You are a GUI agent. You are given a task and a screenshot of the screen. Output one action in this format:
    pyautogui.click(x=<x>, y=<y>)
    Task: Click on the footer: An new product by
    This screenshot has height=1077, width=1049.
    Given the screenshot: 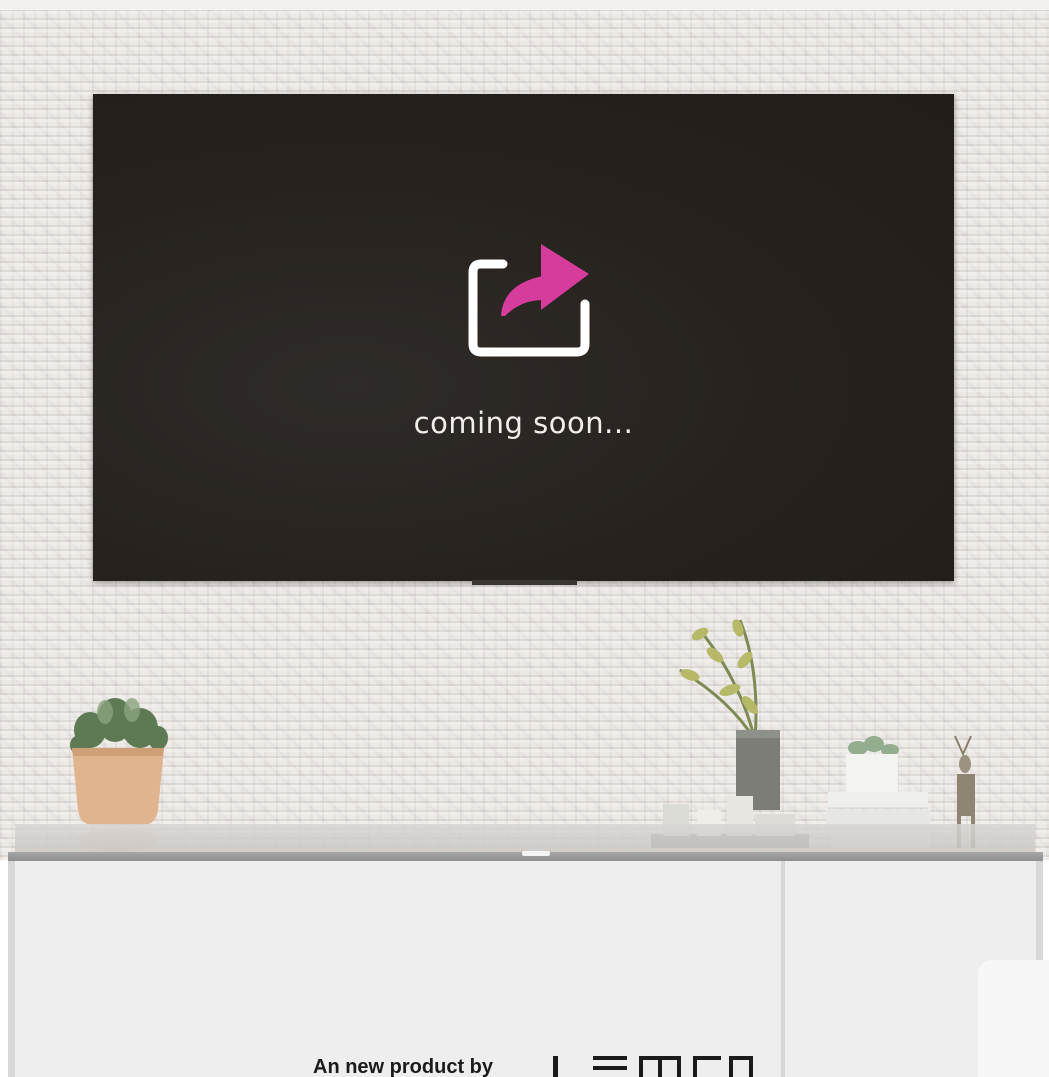 What is the action you would take?
    pyautogui.click(x=524, y=1063)
    